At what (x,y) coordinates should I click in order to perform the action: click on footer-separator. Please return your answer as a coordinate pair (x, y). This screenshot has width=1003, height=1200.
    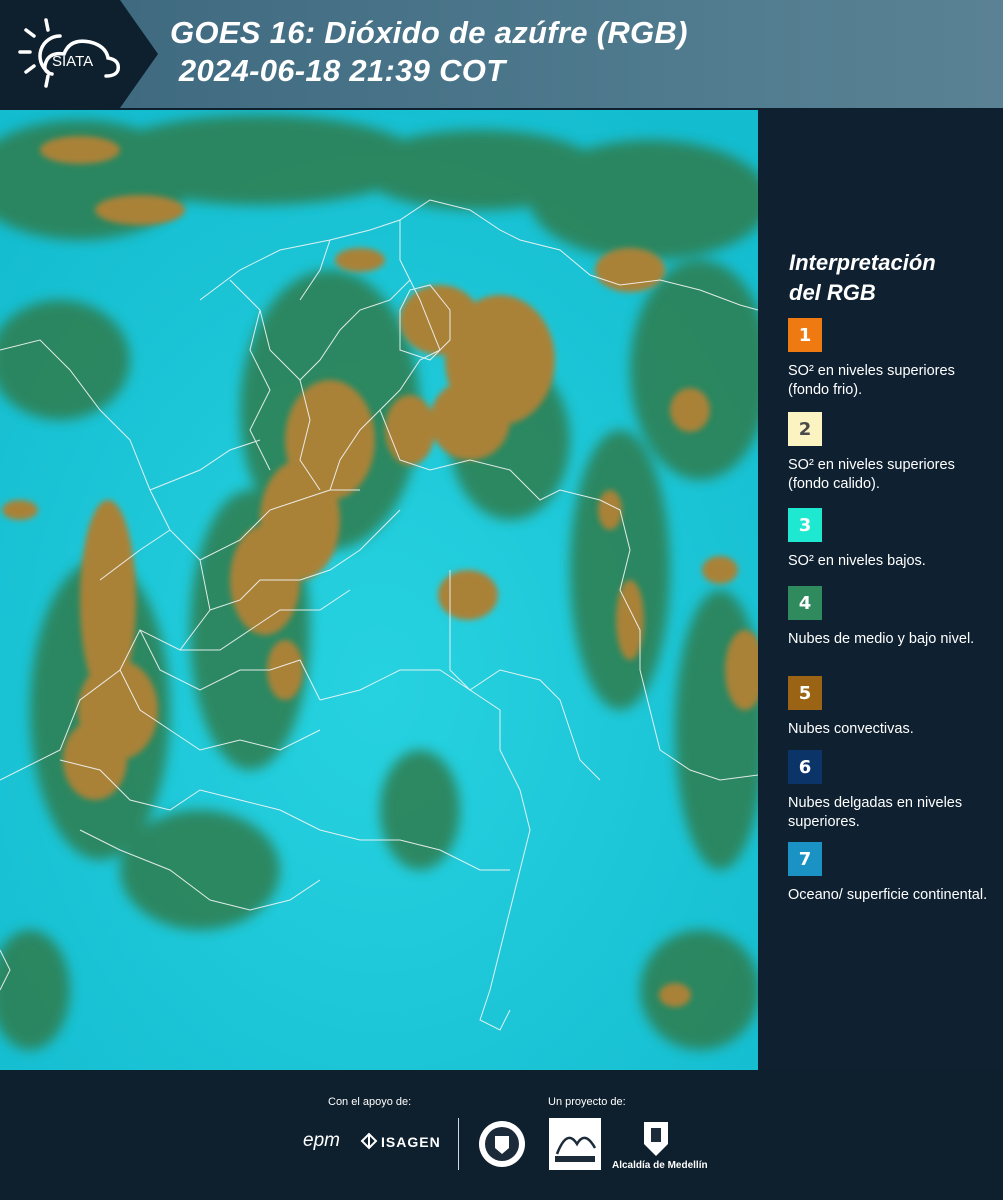
    Looking at the image, I should click on (458, 1144).